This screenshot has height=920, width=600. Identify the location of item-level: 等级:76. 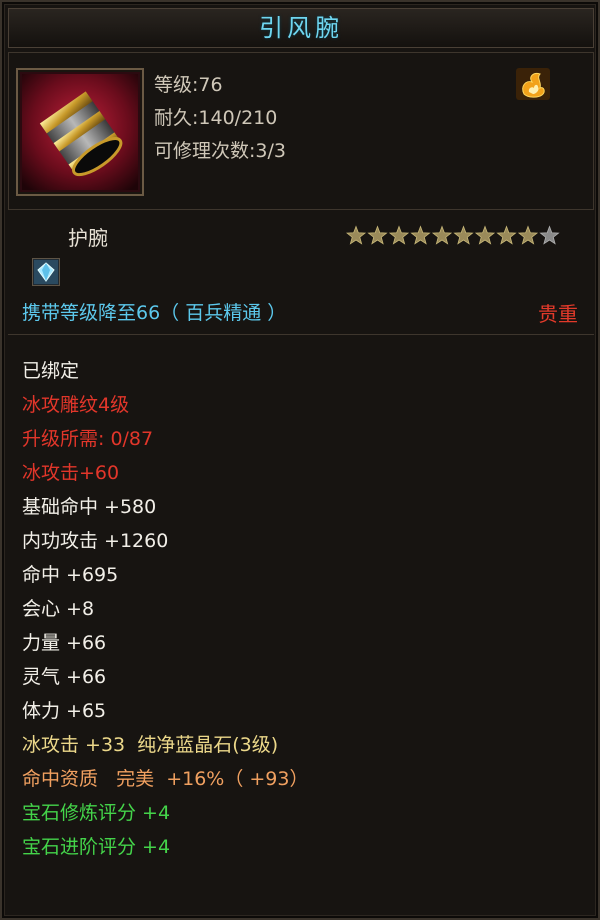
(188, 85).